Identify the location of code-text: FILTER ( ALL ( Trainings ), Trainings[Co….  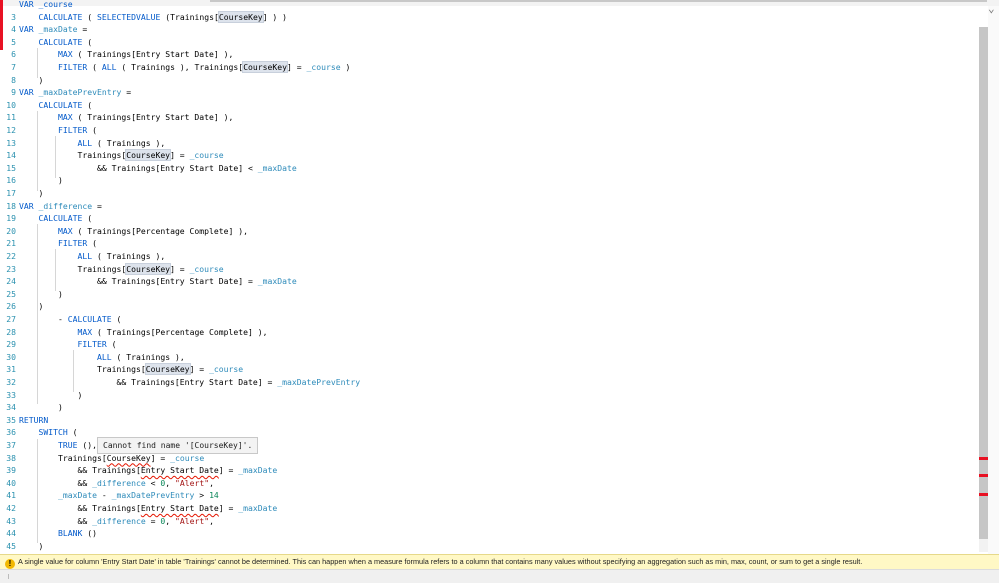
(184, 67).